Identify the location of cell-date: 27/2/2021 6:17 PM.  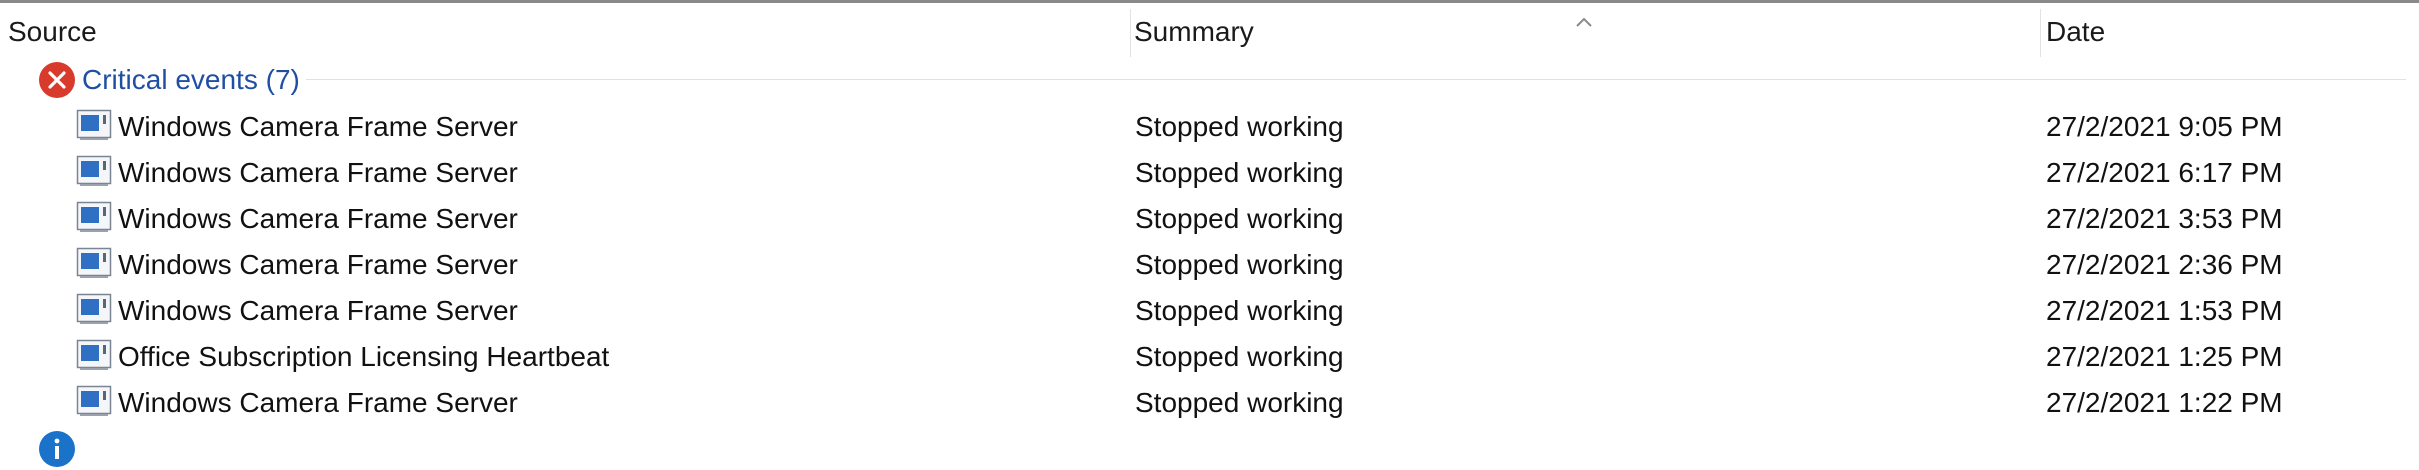
(2164, 172).